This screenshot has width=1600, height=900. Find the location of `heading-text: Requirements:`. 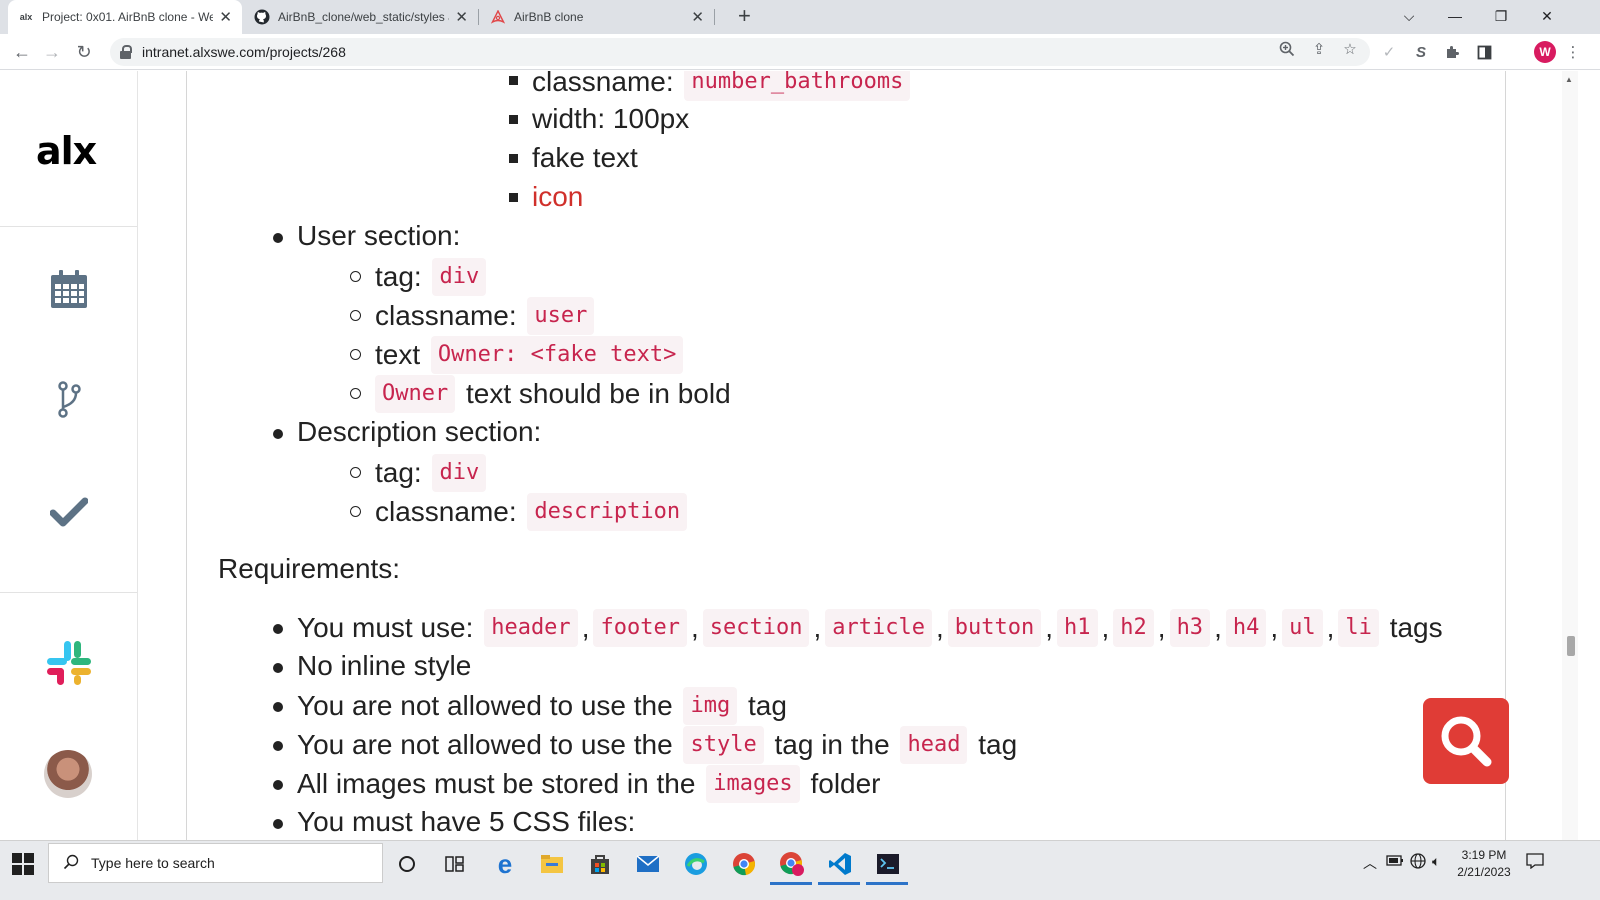

heading-text: Requirements: is located at coordinates (309, 568).